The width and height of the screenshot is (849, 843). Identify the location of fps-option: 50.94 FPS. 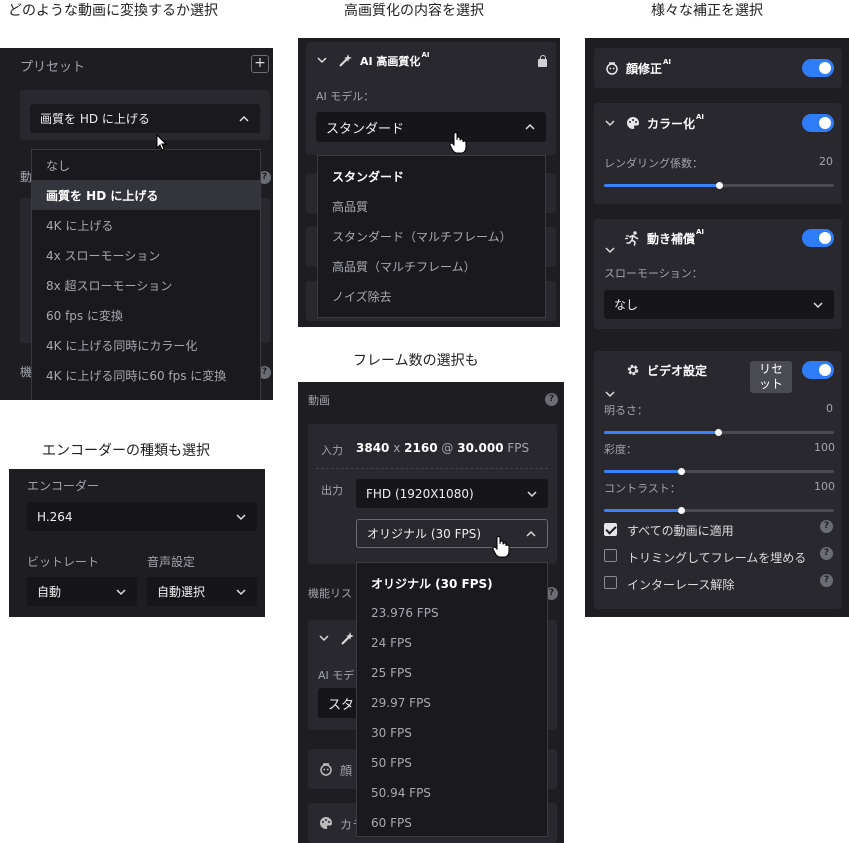
(452, 793).